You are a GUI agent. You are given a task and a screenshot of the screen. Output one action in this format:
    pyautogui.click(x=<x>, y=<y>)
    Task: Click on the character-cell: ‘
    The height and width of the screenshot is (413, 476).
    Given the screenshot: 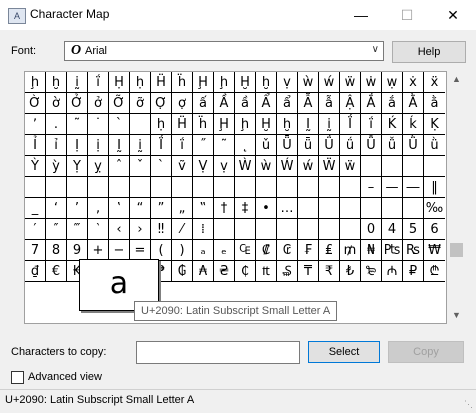 What is the action you would take?
    pyautogui.click(x=56, y=208)
    